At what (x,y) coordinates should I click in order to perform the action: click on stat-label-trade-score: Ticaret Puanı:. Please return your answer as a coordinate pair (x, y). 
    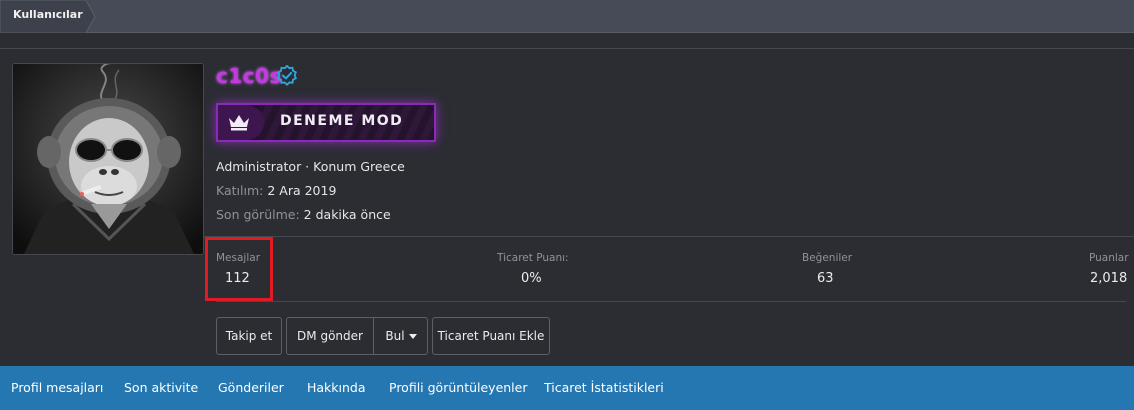
    Looking at the image, I should click on (533, 258).